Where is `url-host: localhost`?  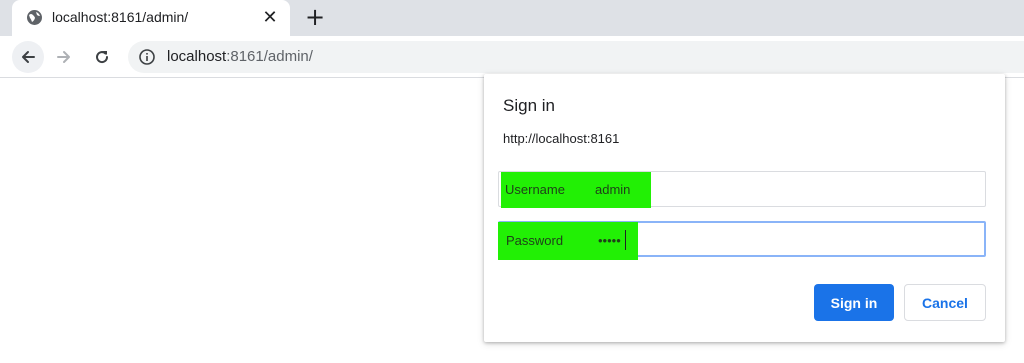
url-host: localhost is located at coordinates (197, 56).